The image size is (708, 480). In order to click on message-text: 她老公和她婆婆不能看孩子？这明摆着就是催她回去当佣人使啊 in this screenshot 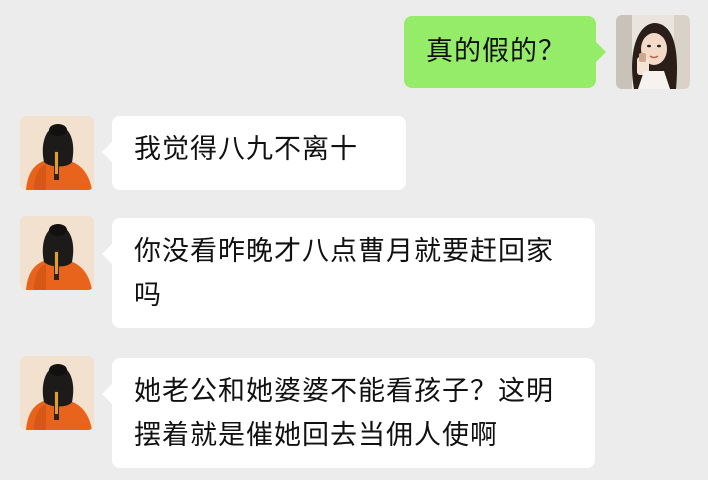, I will do `click(344, 413)`.